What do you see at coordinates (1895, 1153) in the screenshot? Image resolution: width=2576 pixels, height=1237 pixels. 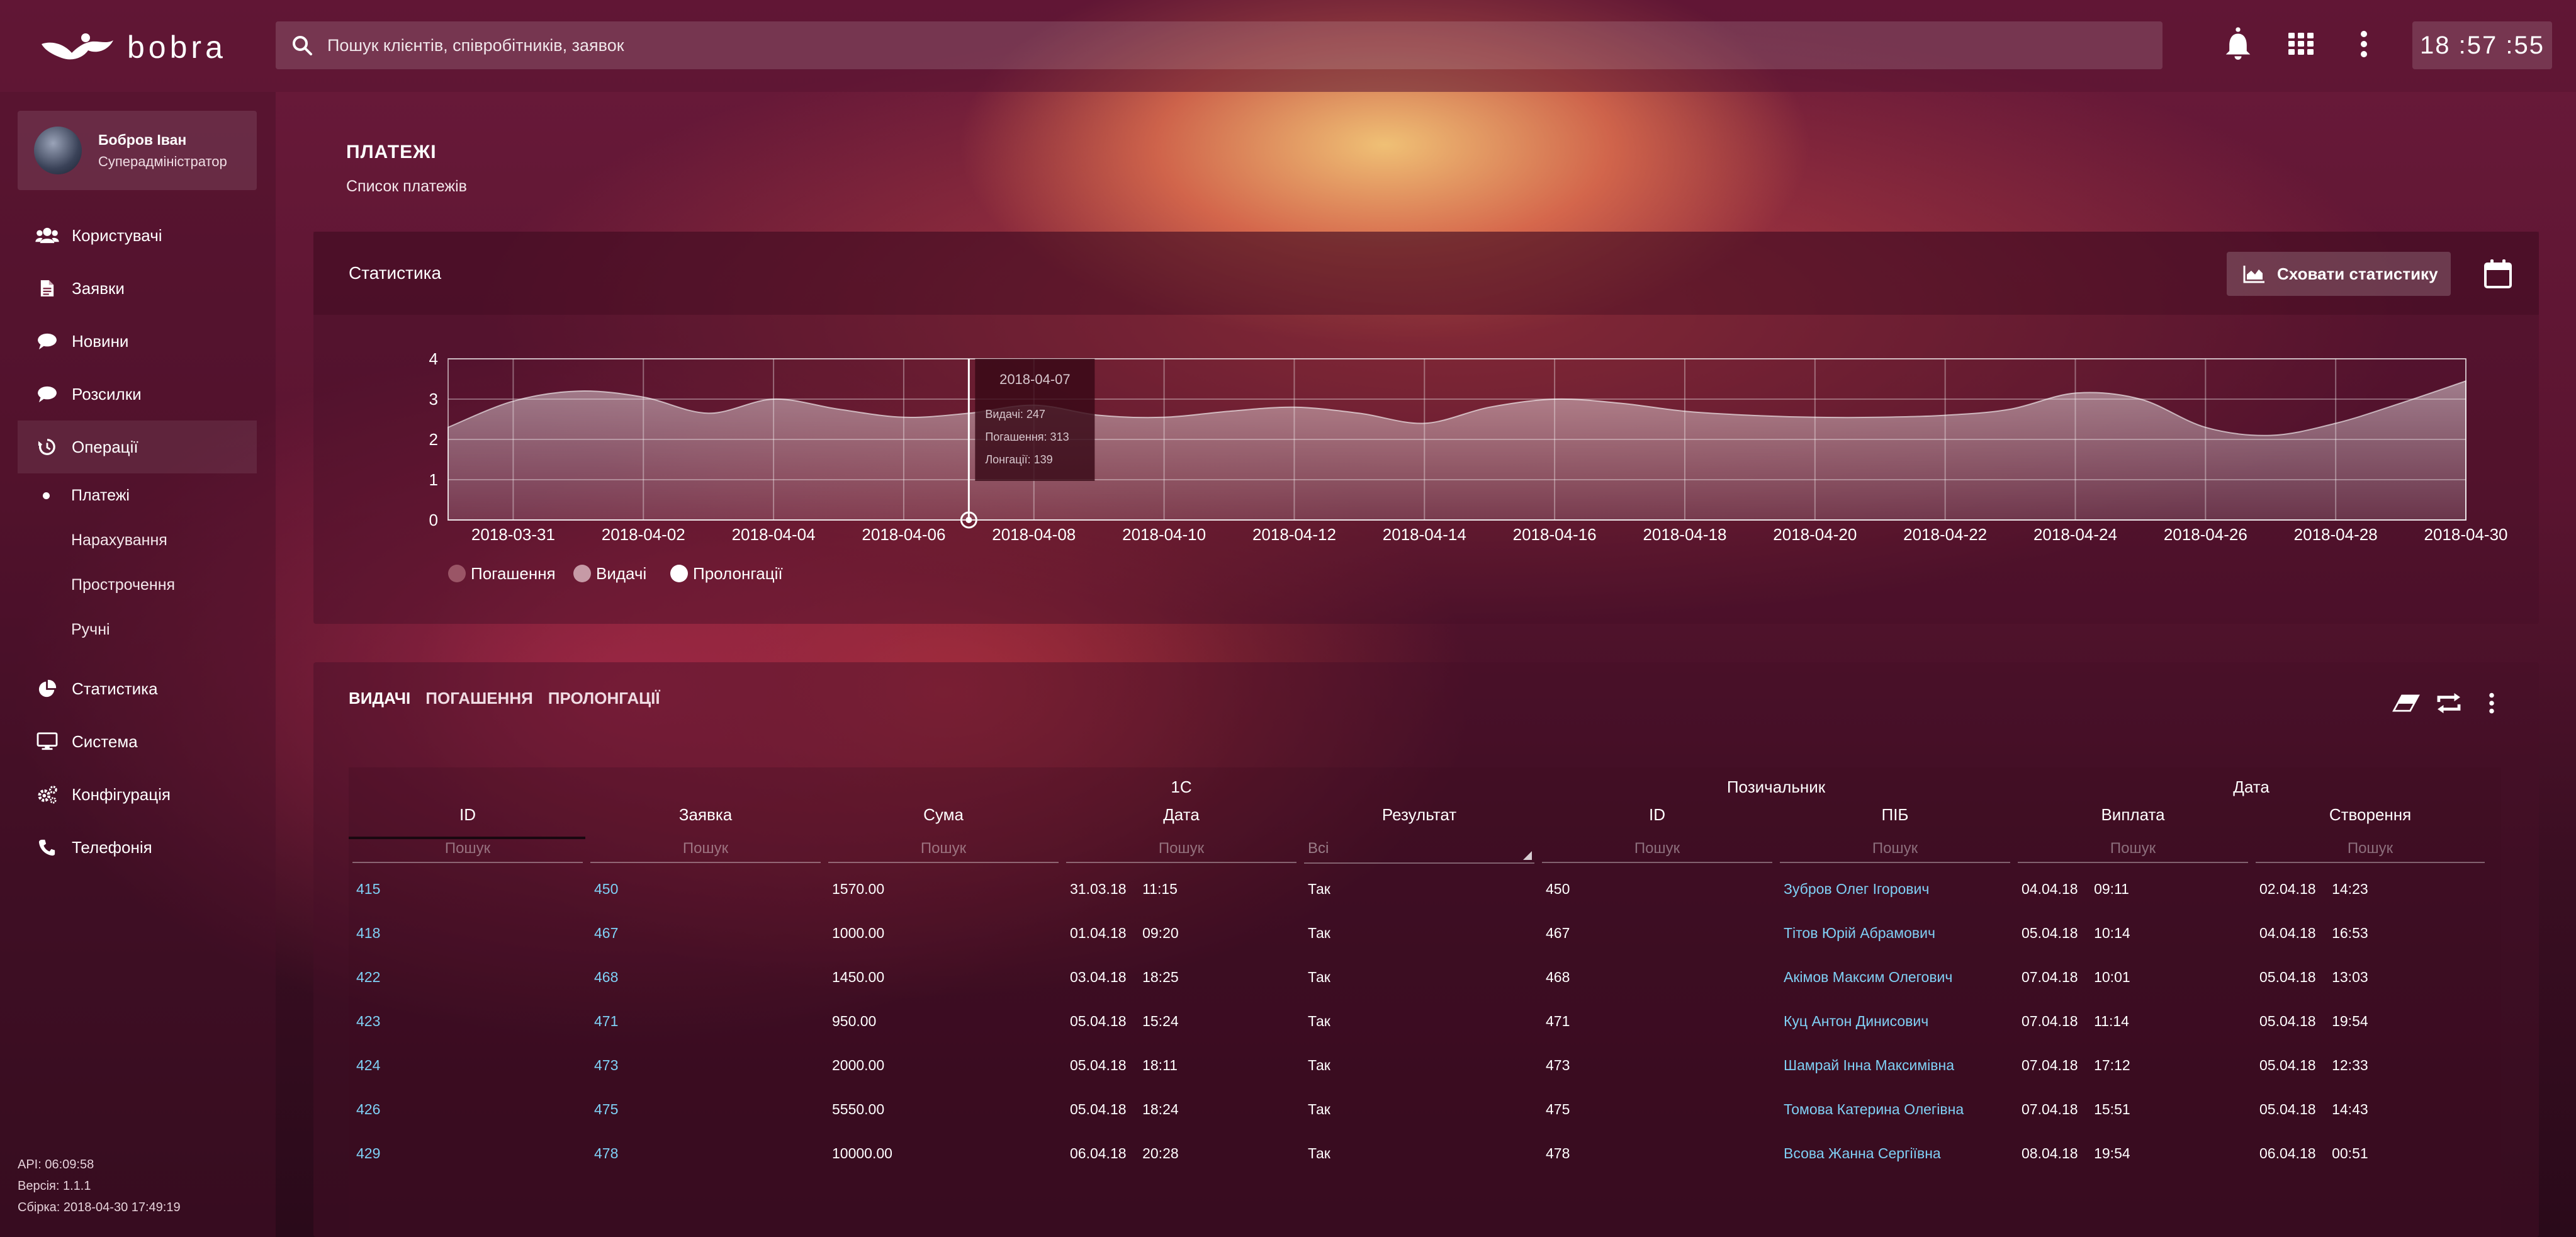 I see `cell-full-name: Всова Жанна Сергіївна` at bounding box center [1895, 1153].